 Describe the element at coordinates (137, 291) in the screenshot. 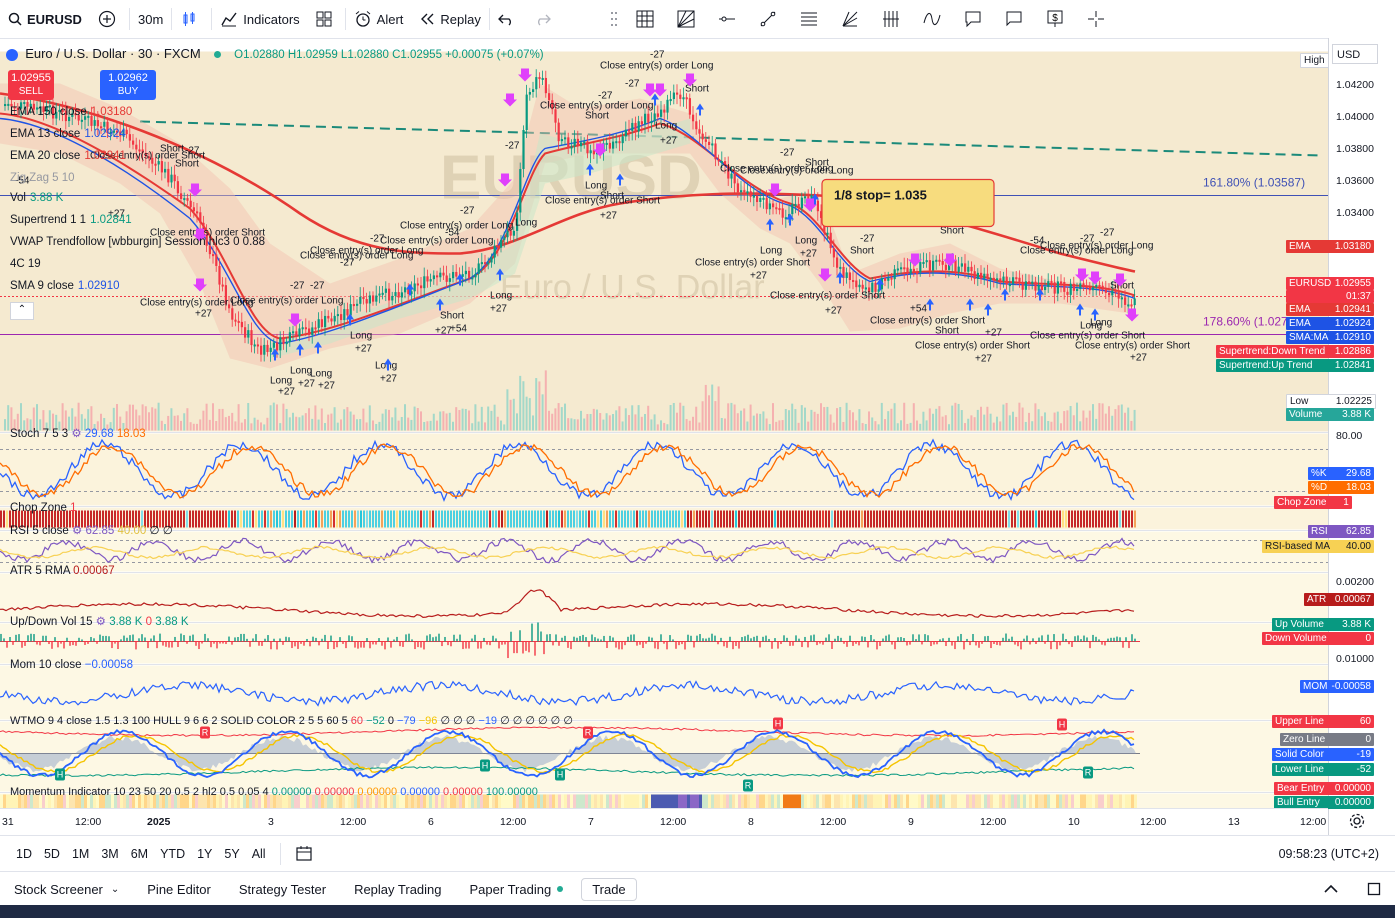

I see `legend-sma: SMA 9 close 1.02910` at that location.